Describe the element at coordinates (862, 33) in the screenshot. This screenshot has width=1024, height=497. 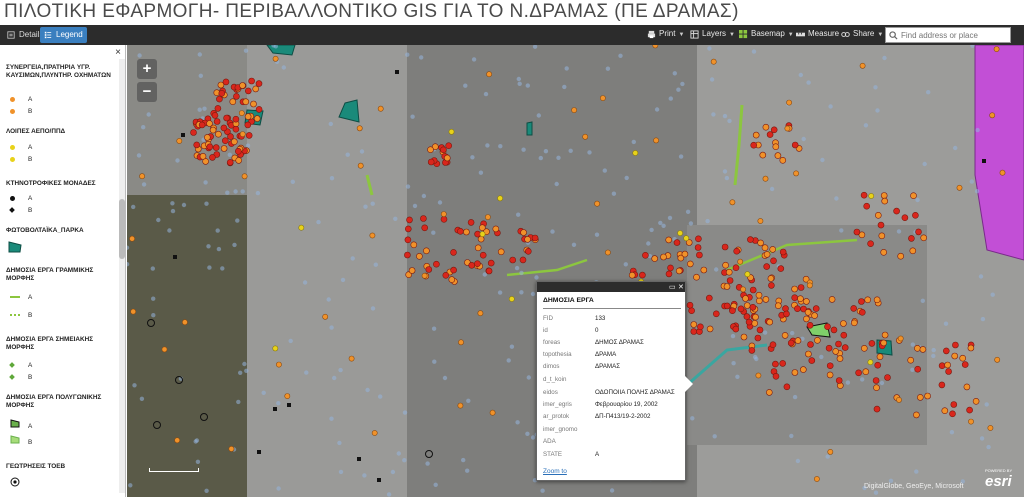
I see `share-button: Share ▼` at that location.